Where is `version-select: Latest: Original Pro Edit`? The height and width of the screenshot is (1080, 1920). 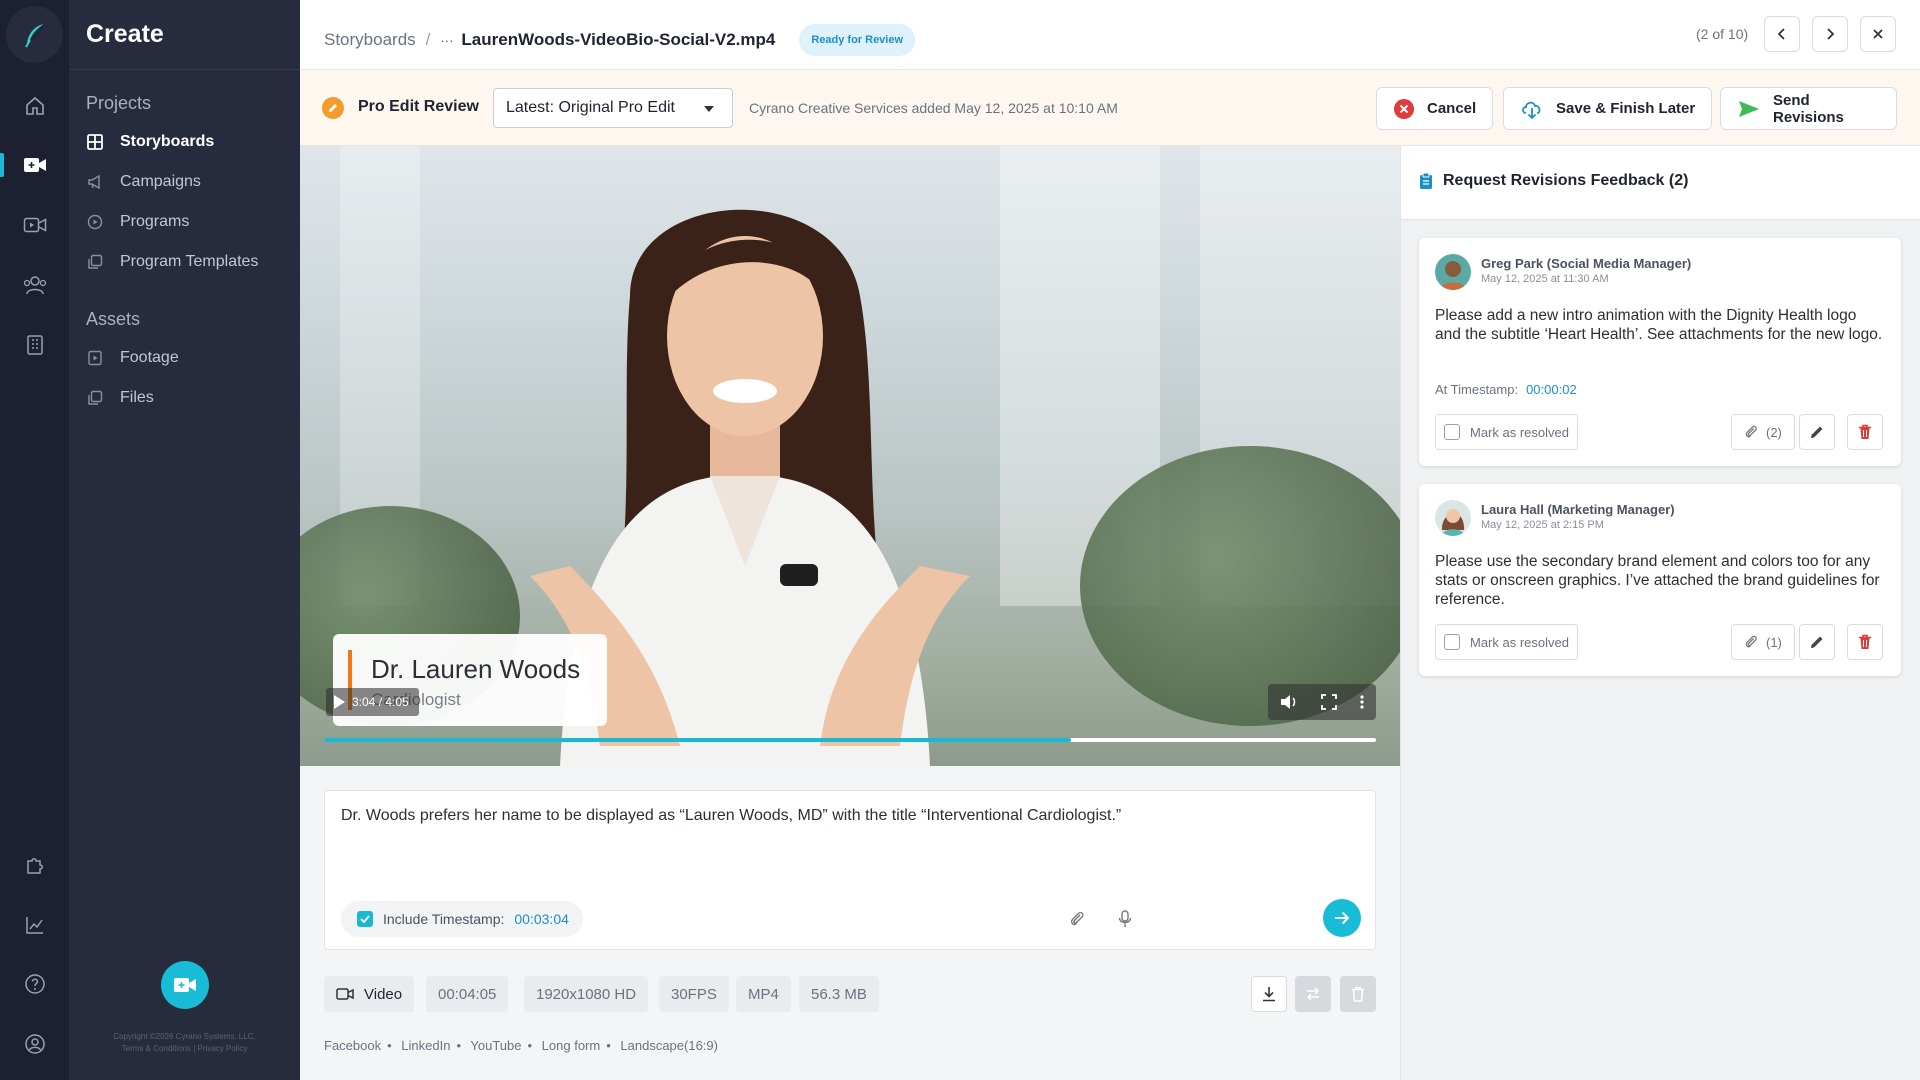
version-select: Latest: Original Pro Edit is located at coordinates (613, 108).